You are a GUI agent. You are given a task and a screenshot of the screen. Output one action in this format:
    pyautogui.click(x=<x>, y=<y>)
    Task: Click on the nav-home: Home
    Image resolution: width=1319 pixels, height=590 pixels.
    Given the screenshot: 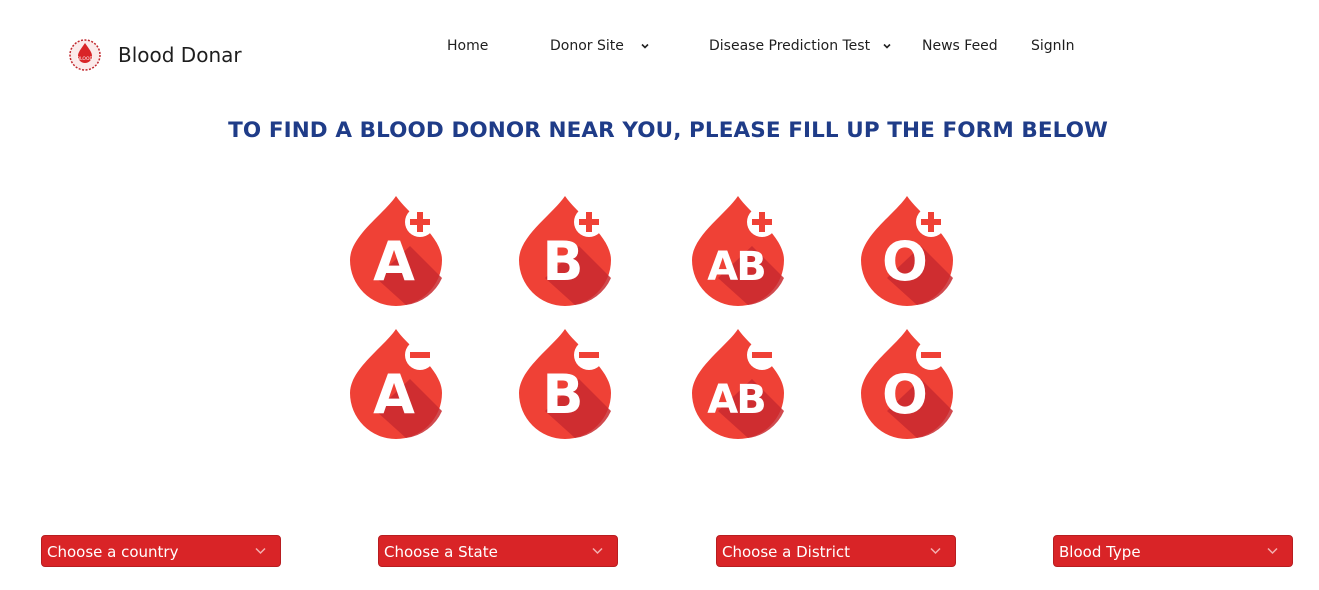 What is the action you would take?
    pyautogui.click(x=467, y=46)
    